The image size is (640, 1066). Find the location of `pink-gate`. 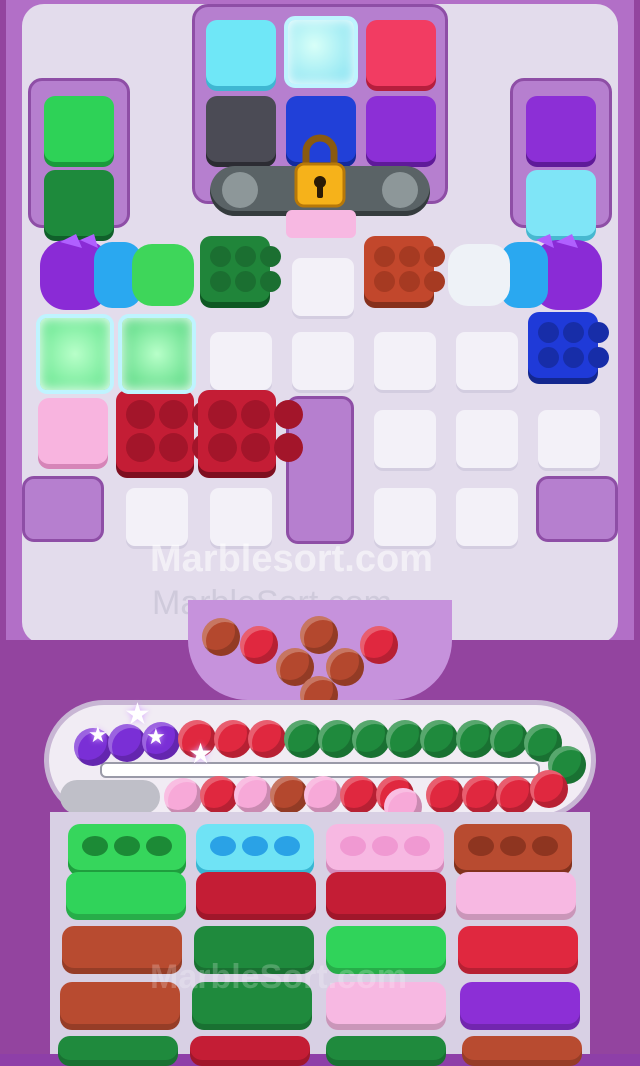

pink-gate is located at coordinates (321, 224).